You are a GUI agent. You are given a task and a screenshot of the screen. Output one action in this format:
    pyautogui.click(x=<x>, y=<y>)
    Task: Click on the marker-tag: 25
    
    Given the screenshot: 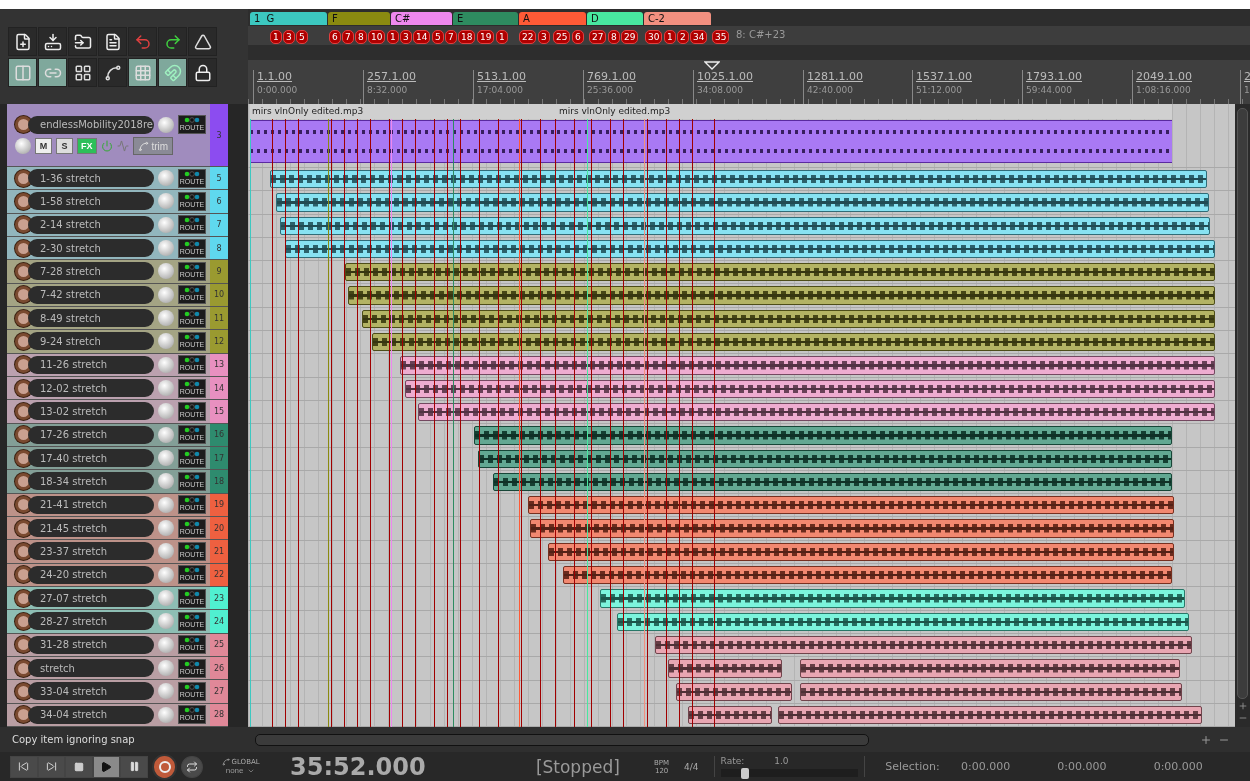 What is the action you would take?
    pyautogui.click(x=562, y=37)
    